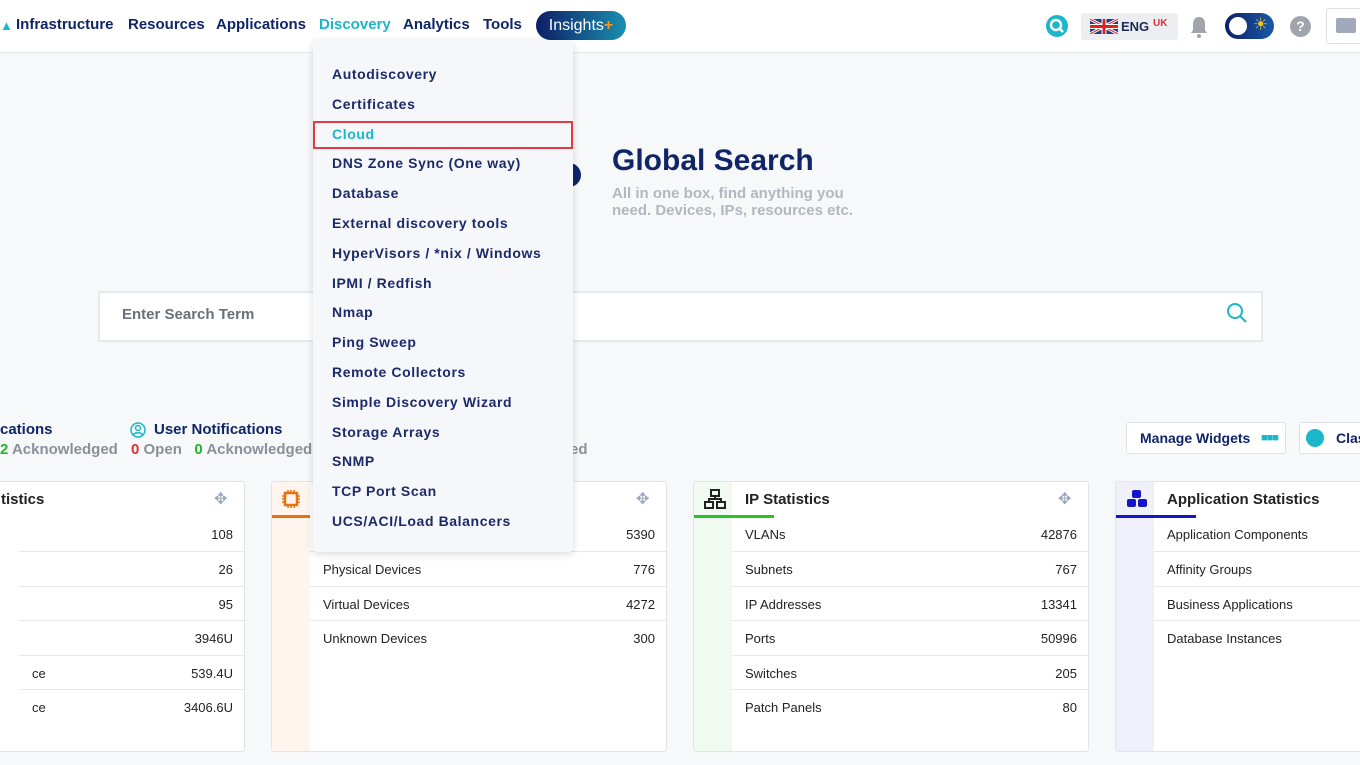  What do you see at coordinates (1257, 568) in the screenshot?
I see `table-row: Affinity Groups` at bounding box center [1257, 568].